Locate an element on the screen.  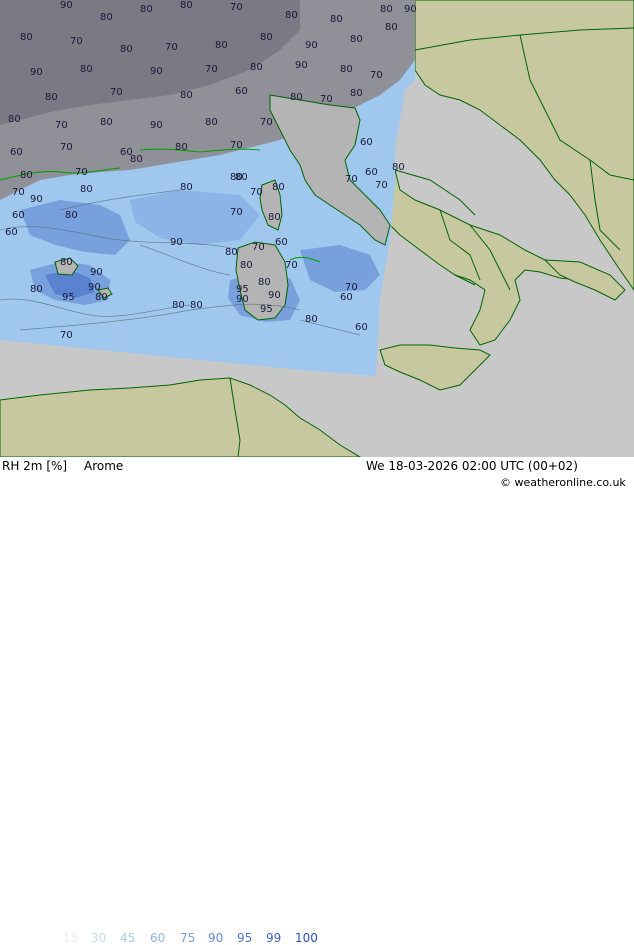
legend-level: 95 is located at coordinates (245, 938).